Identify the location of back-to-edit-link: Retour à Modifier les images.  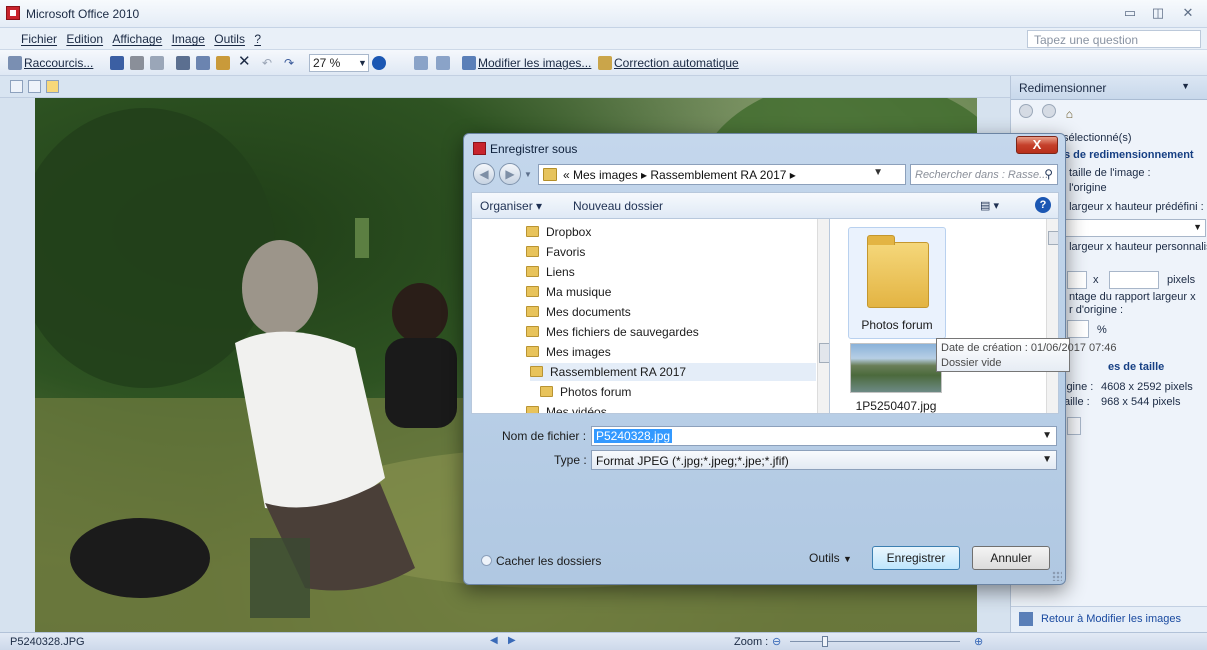
(1111, 619).